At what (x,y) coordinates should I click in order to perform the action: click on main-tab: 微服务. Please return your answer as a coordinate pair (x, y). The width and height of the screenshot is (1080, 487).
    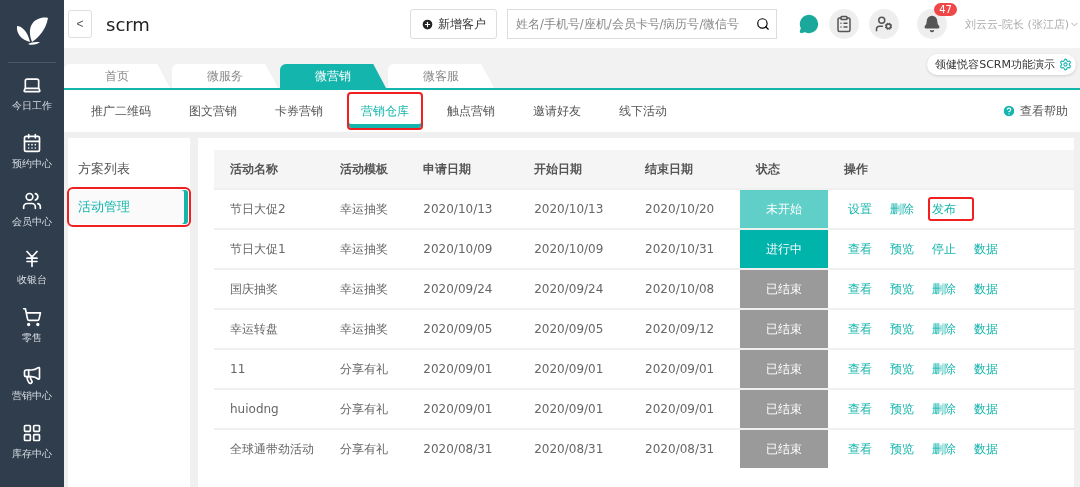
    Looking at the image, I should click on (225, 76).